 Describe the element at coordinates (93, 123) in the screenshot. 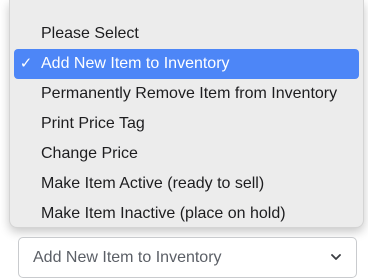

I see `option-label: Print Price Tag` at that location.